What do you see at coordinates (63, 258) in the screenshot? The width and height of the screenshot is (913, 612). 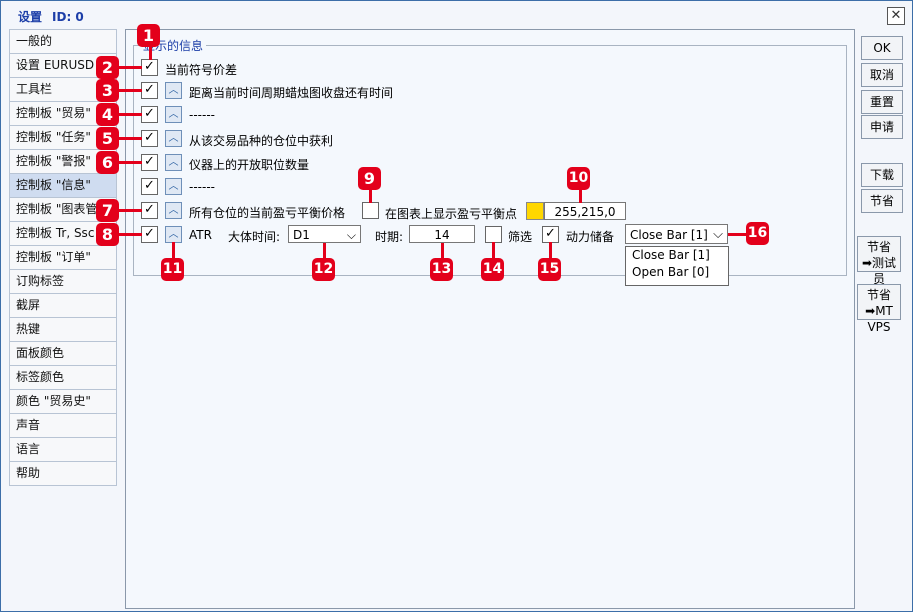 I see `sidebar-item-order-panel: 控制板 "订单"` at bounding box center [63, 258].